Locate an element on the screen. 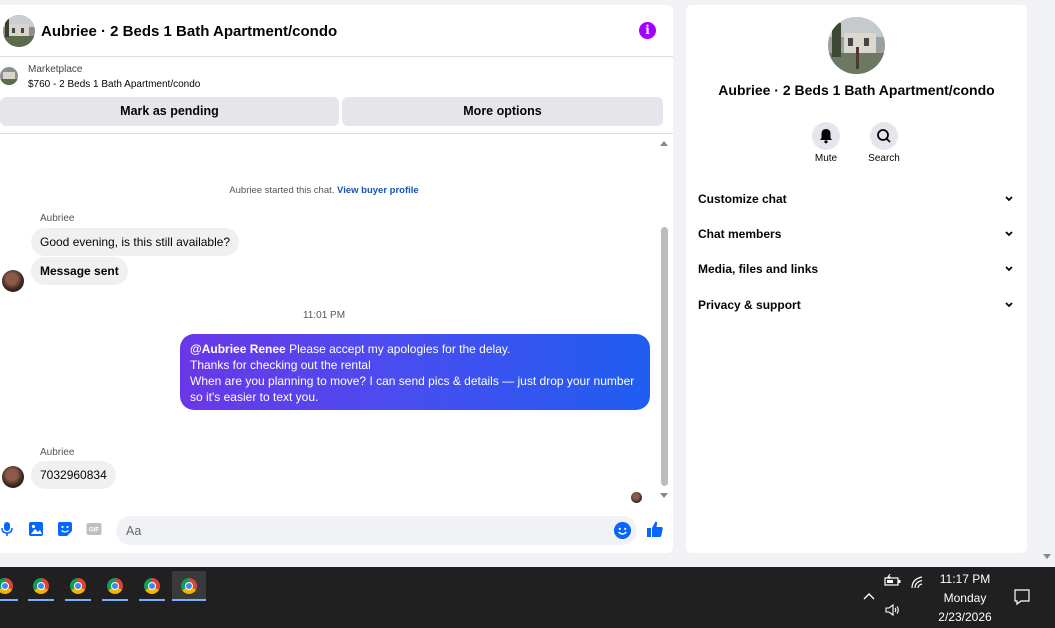  section-label: Privacy & support is located at coordinates (749, 305).